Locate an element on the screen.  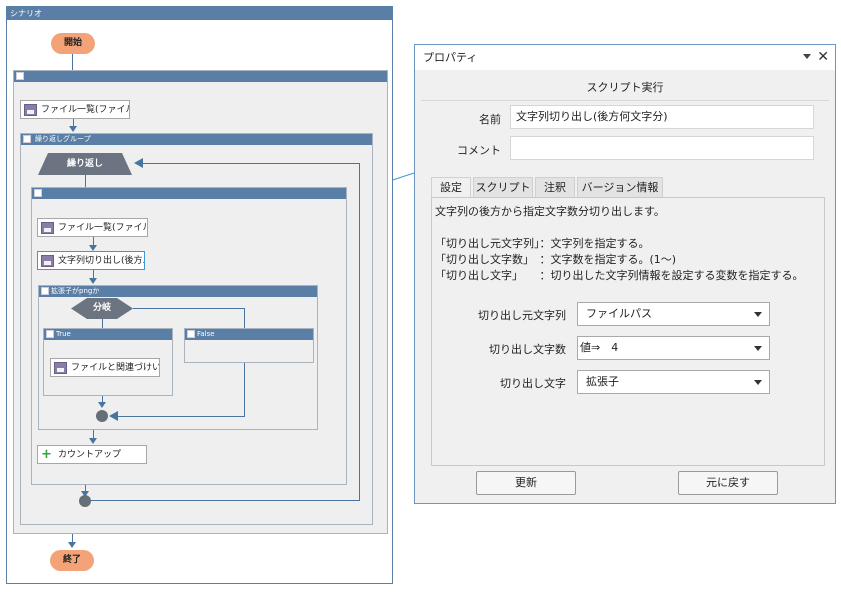
loop-label: 繰り返し is located at coordinates (84, 164).